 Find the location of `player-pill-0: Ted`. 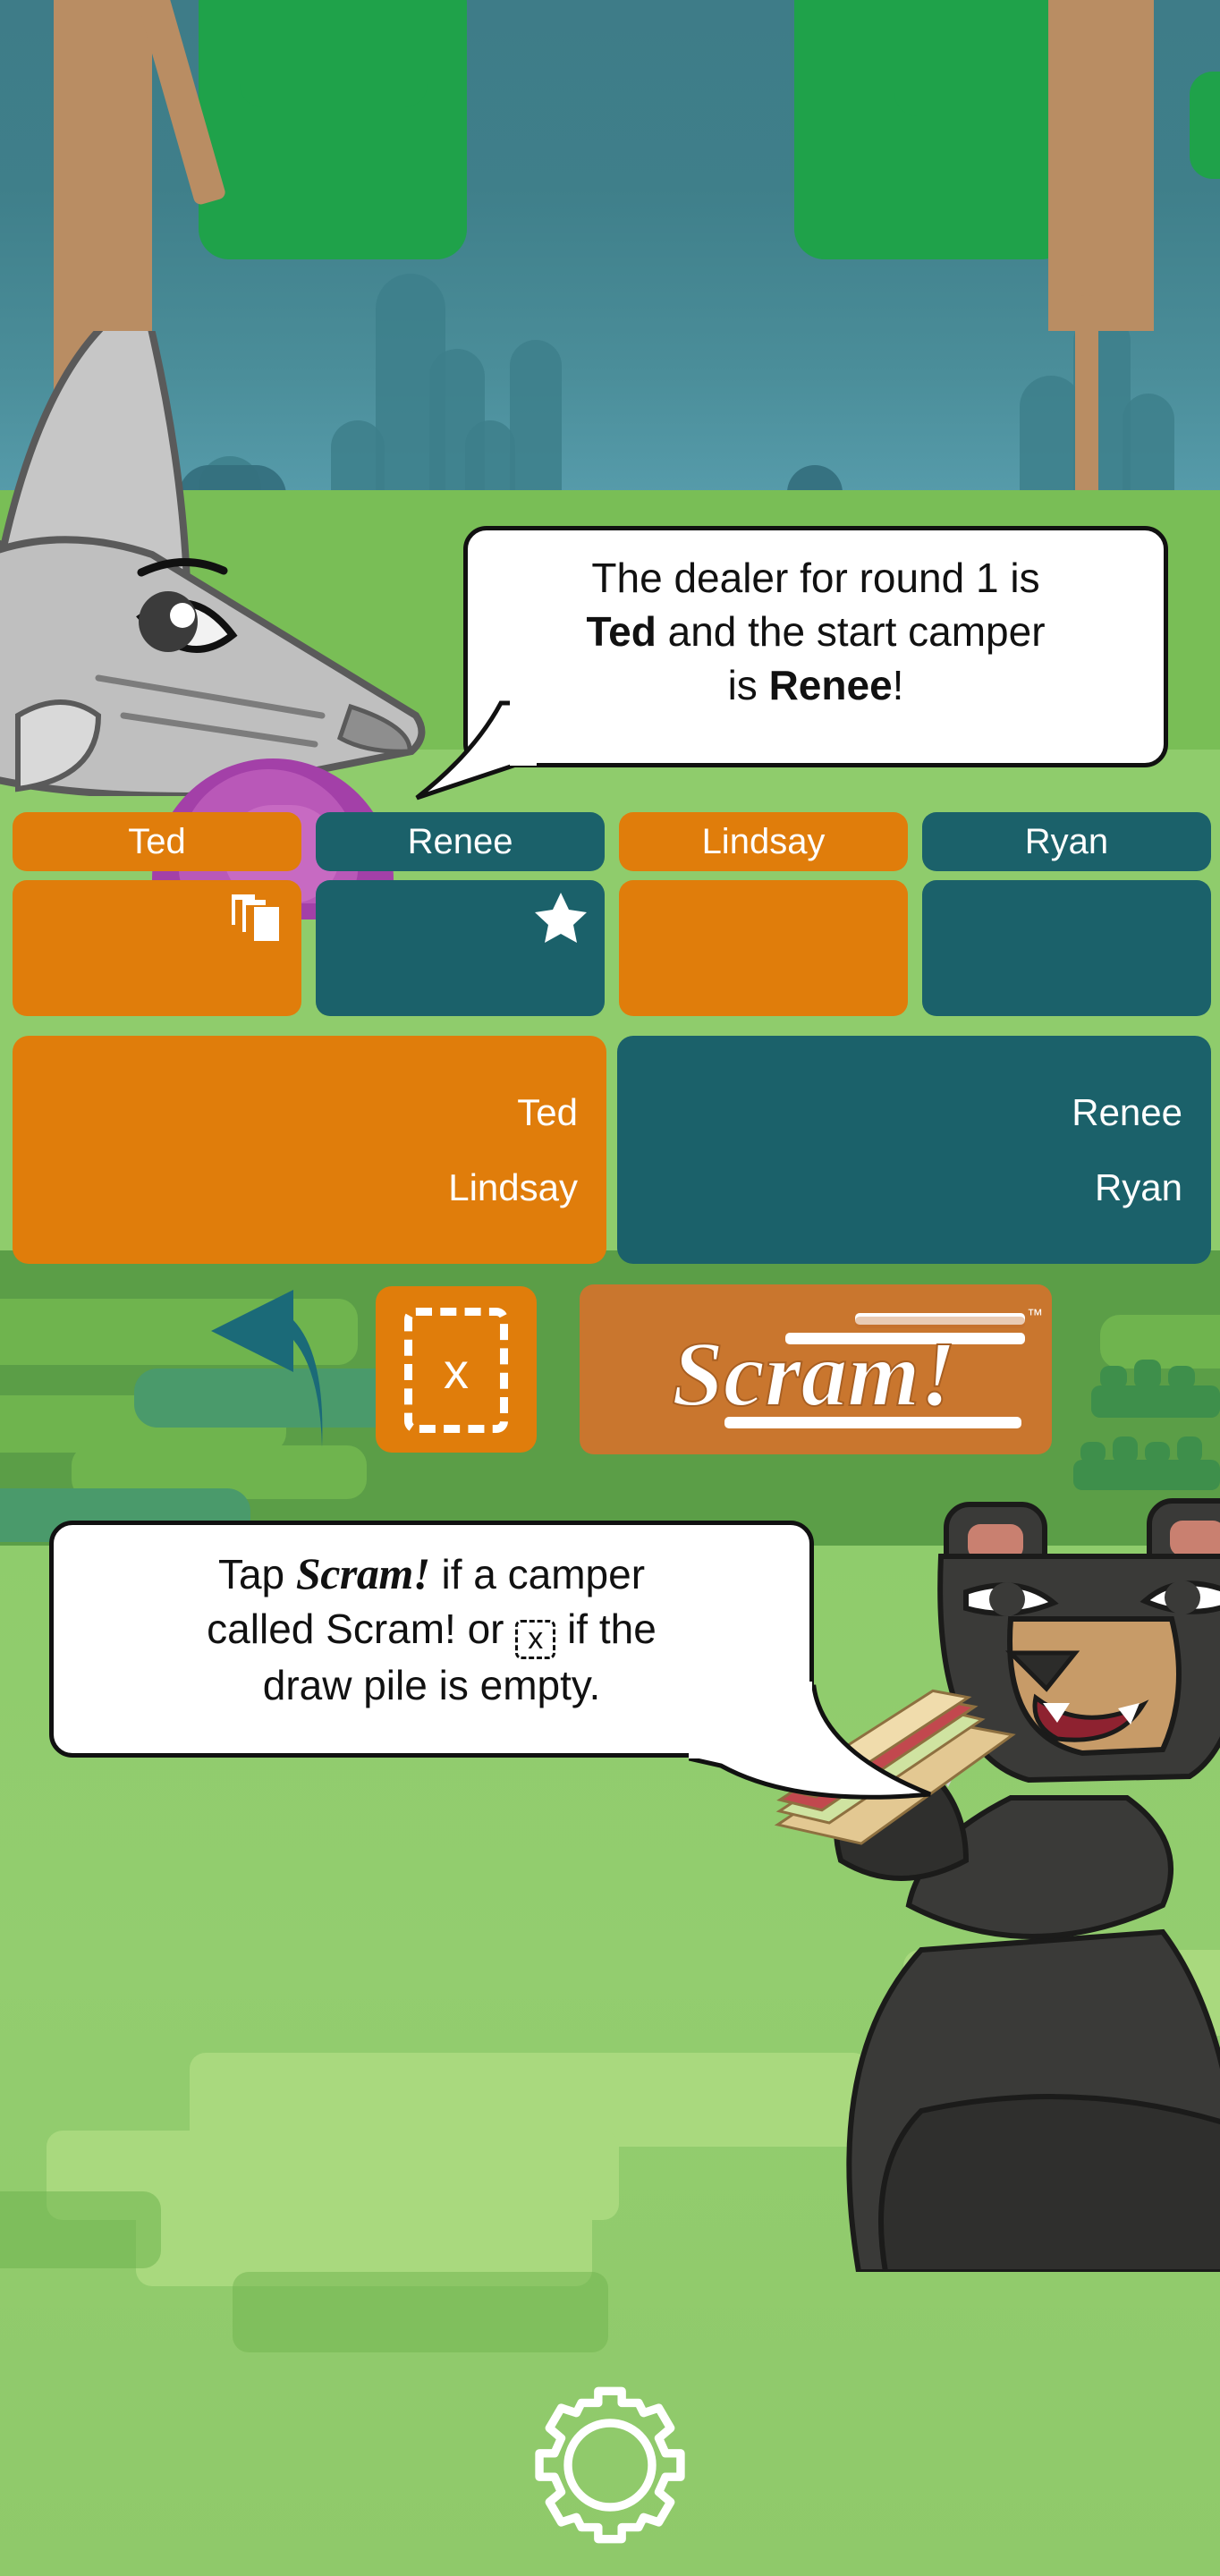

player-pill-0: Ted is located at coordinates (157, 841).